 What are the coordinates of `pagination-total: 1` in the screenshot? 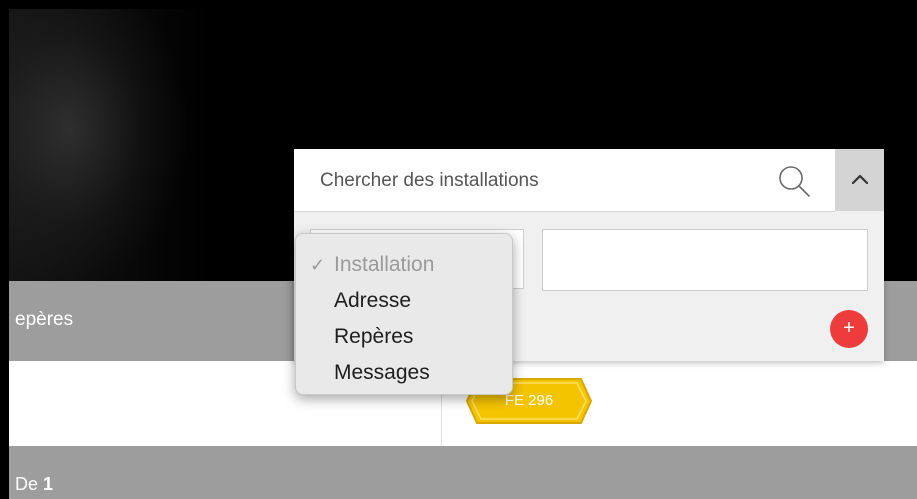 It's located at (48, 484).